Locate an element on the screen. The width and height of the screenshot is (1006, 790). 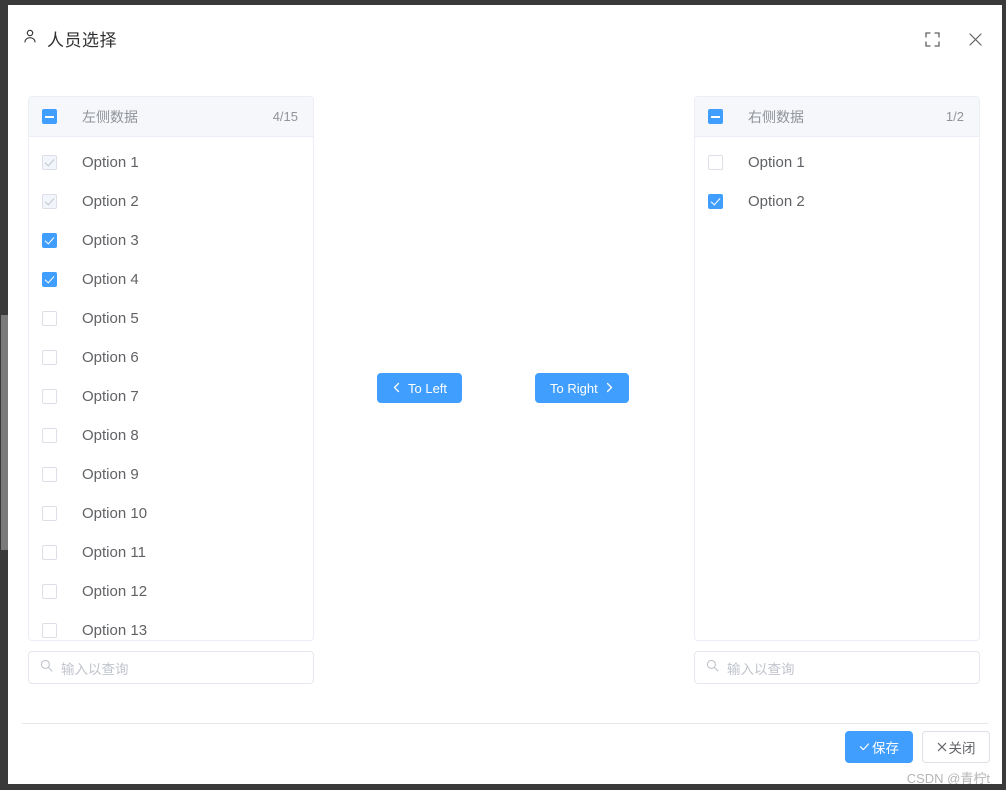
list-item: Option 5 is located at coordinates (171, 318).